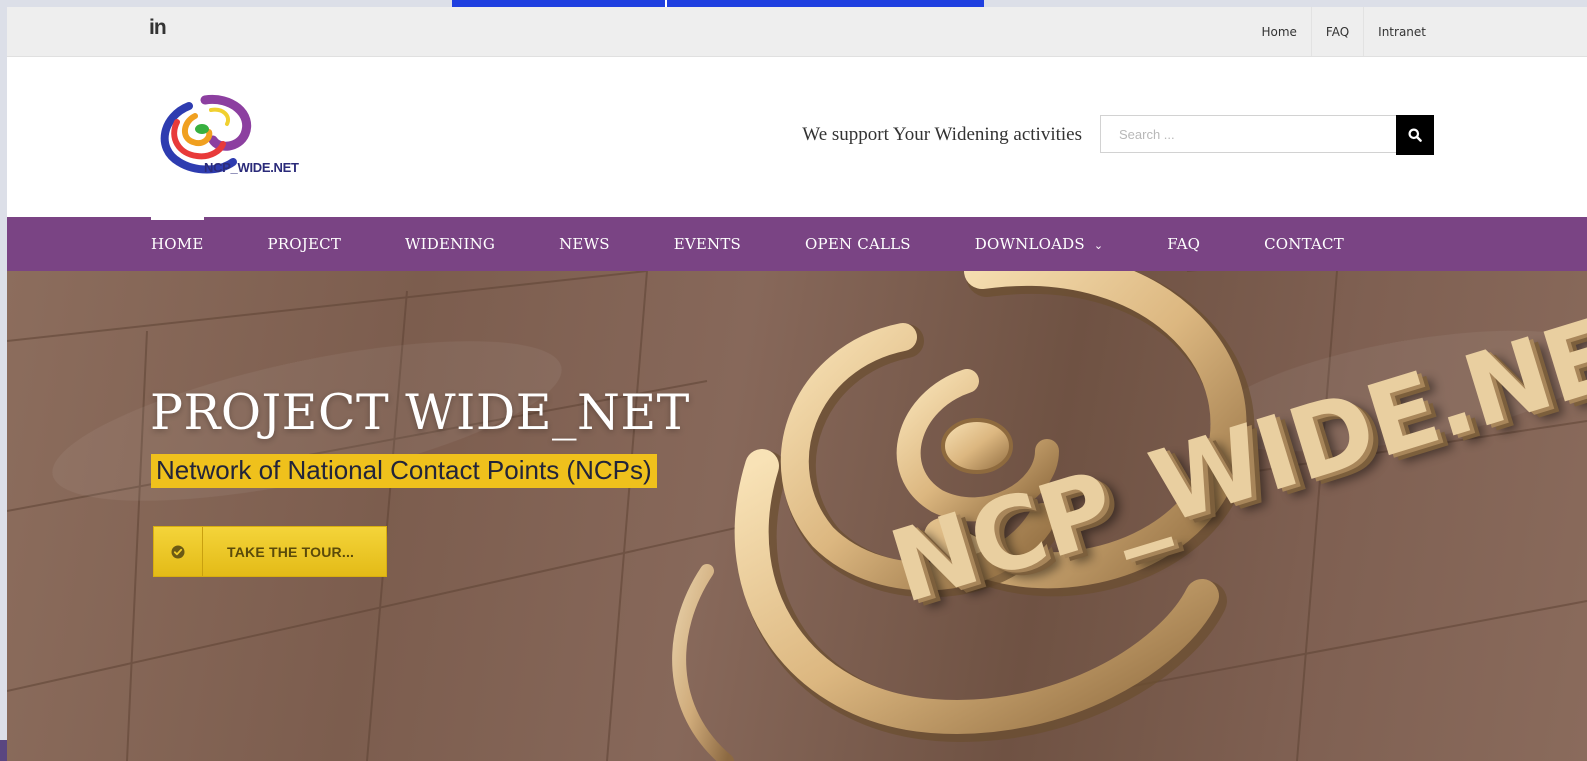 This screenshot has width=1587, height=761. I want to click on nav-item-events: EVENTS, so click(707, 244).